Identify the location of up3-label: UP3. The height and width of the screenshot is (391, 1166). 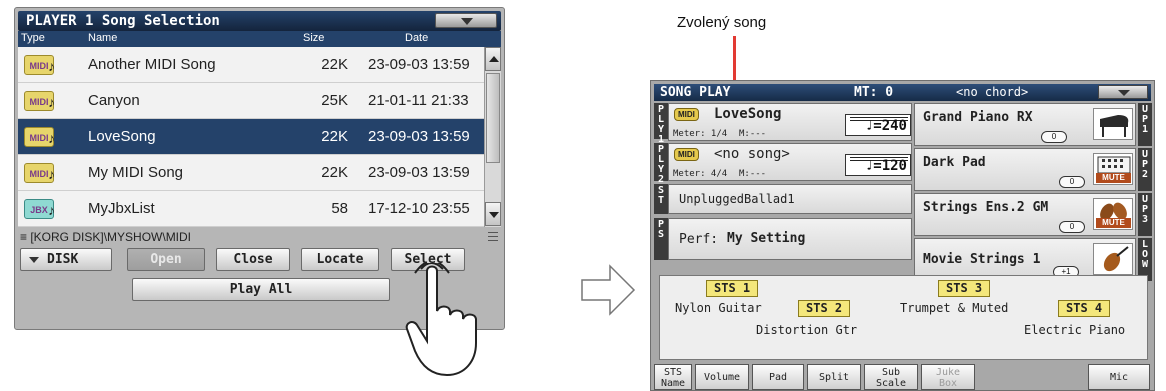
(1145, 214).